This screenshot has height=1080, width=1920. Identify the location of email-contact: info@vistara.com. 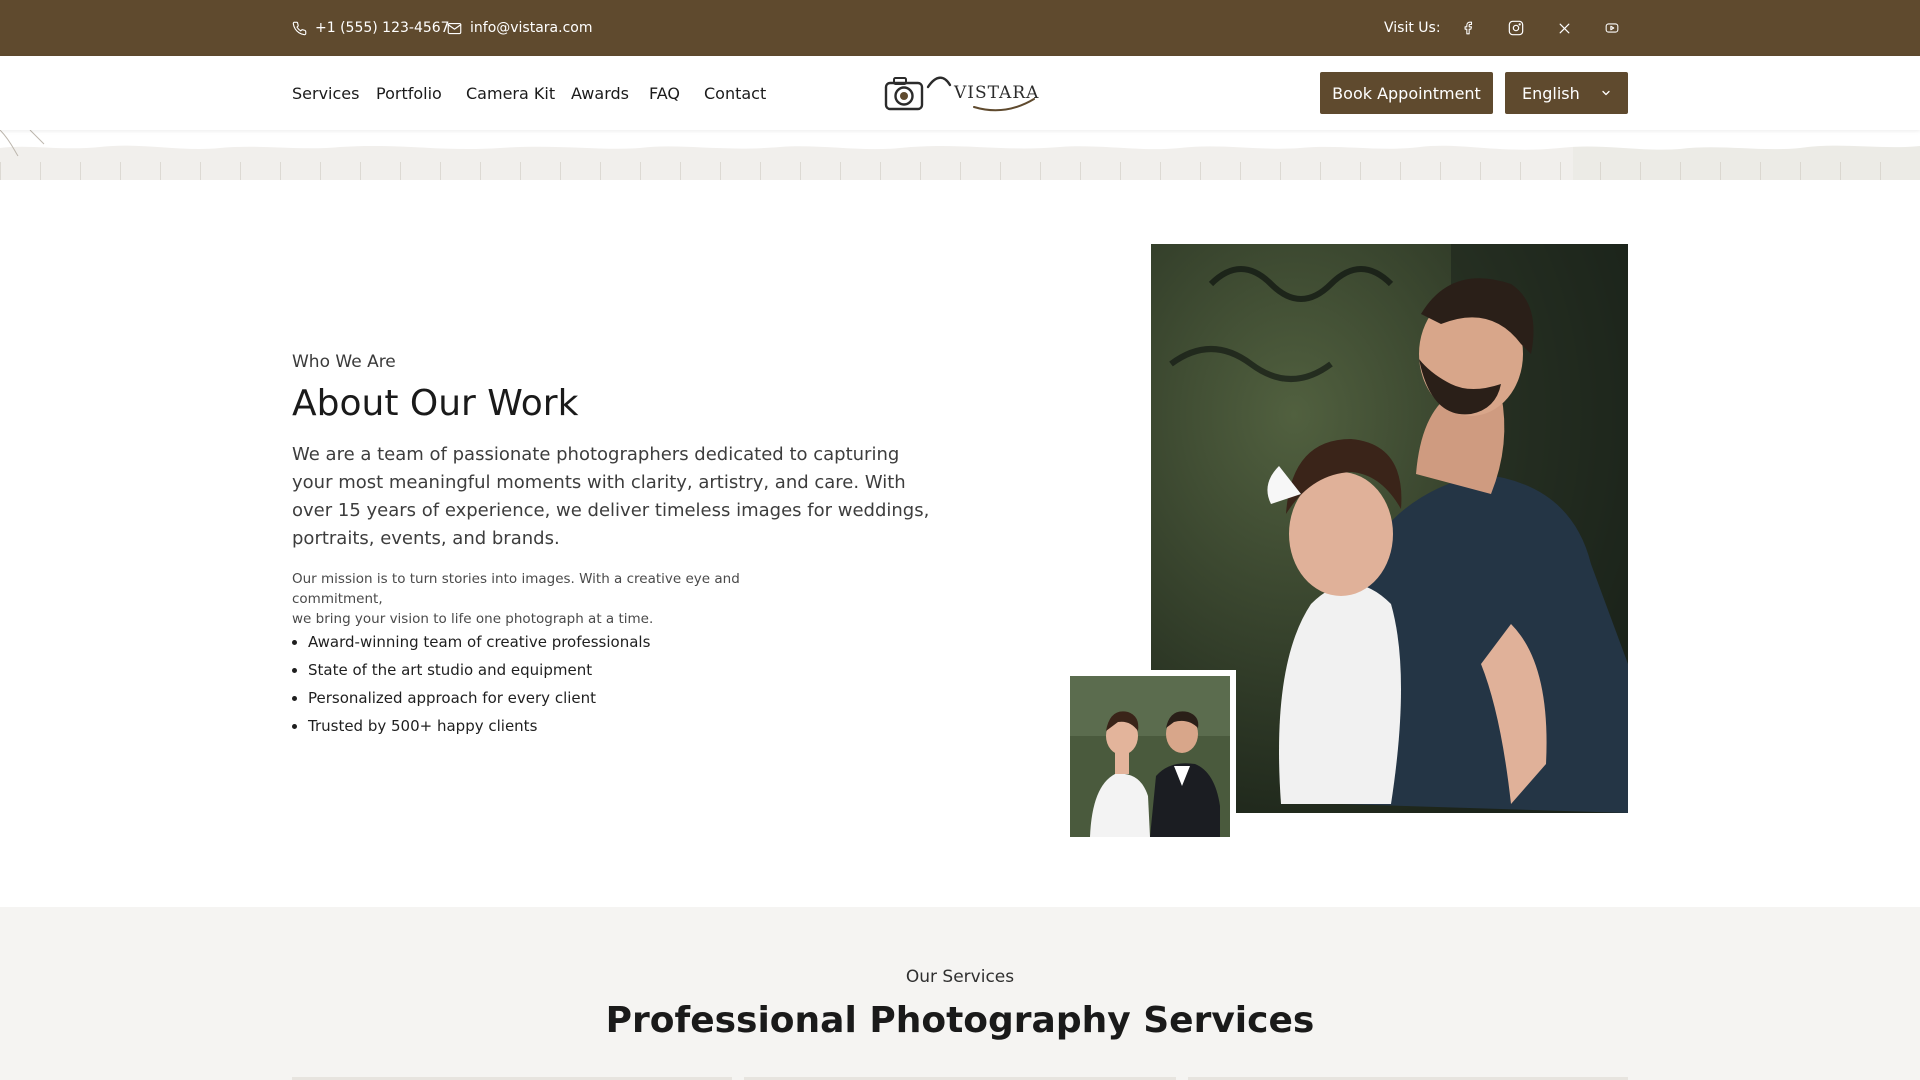
(519, 28).